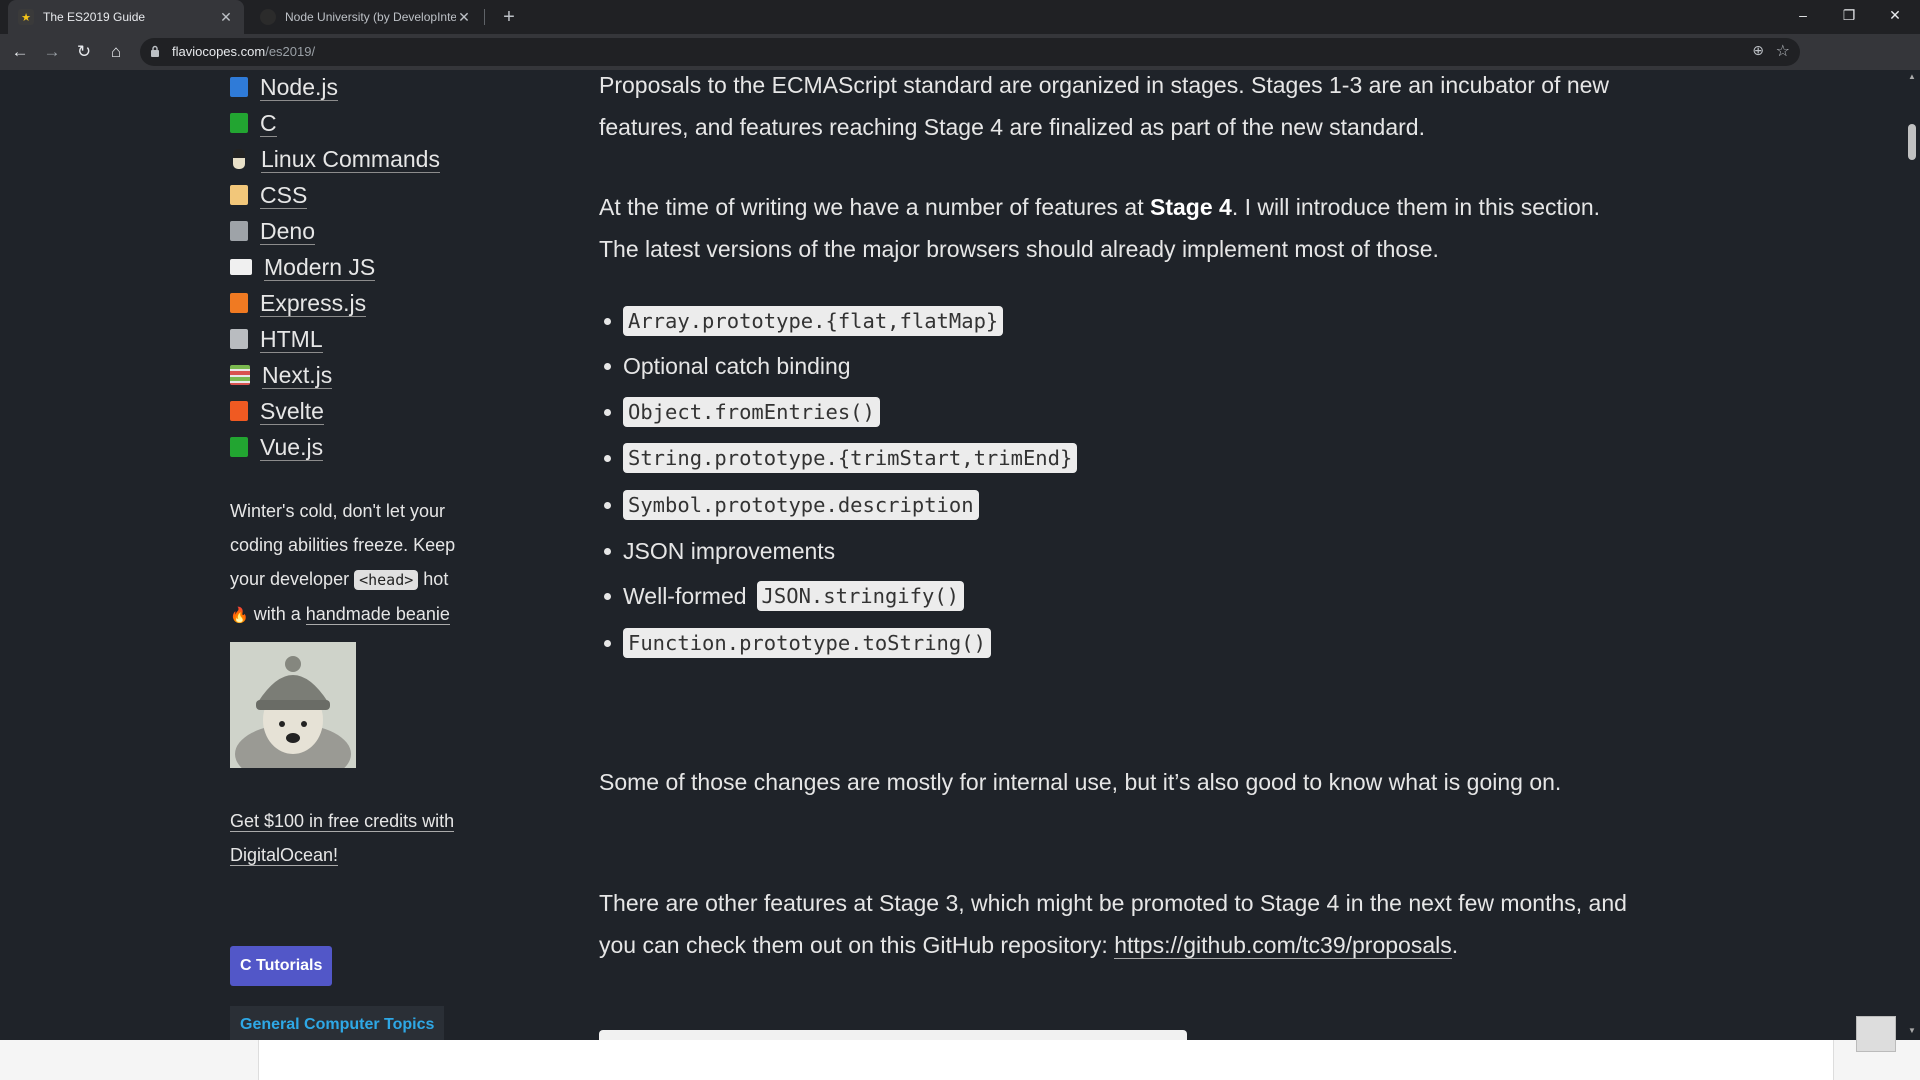 Image resolution: width=1920 pixels, height=1080 pixels. What do you see at coordinates (277, 614) in the screenshot?
I see `promo-text: with a` at bounding box center [277, 614].